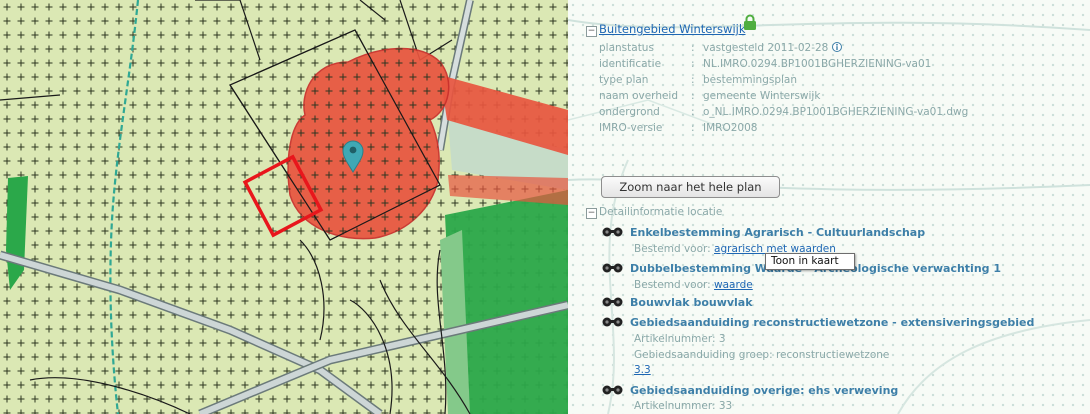 The height and width of the screenshot is (414, 1090). I want to click on prop-value: vastgesteld 2011-02-28, so click(766, 48).